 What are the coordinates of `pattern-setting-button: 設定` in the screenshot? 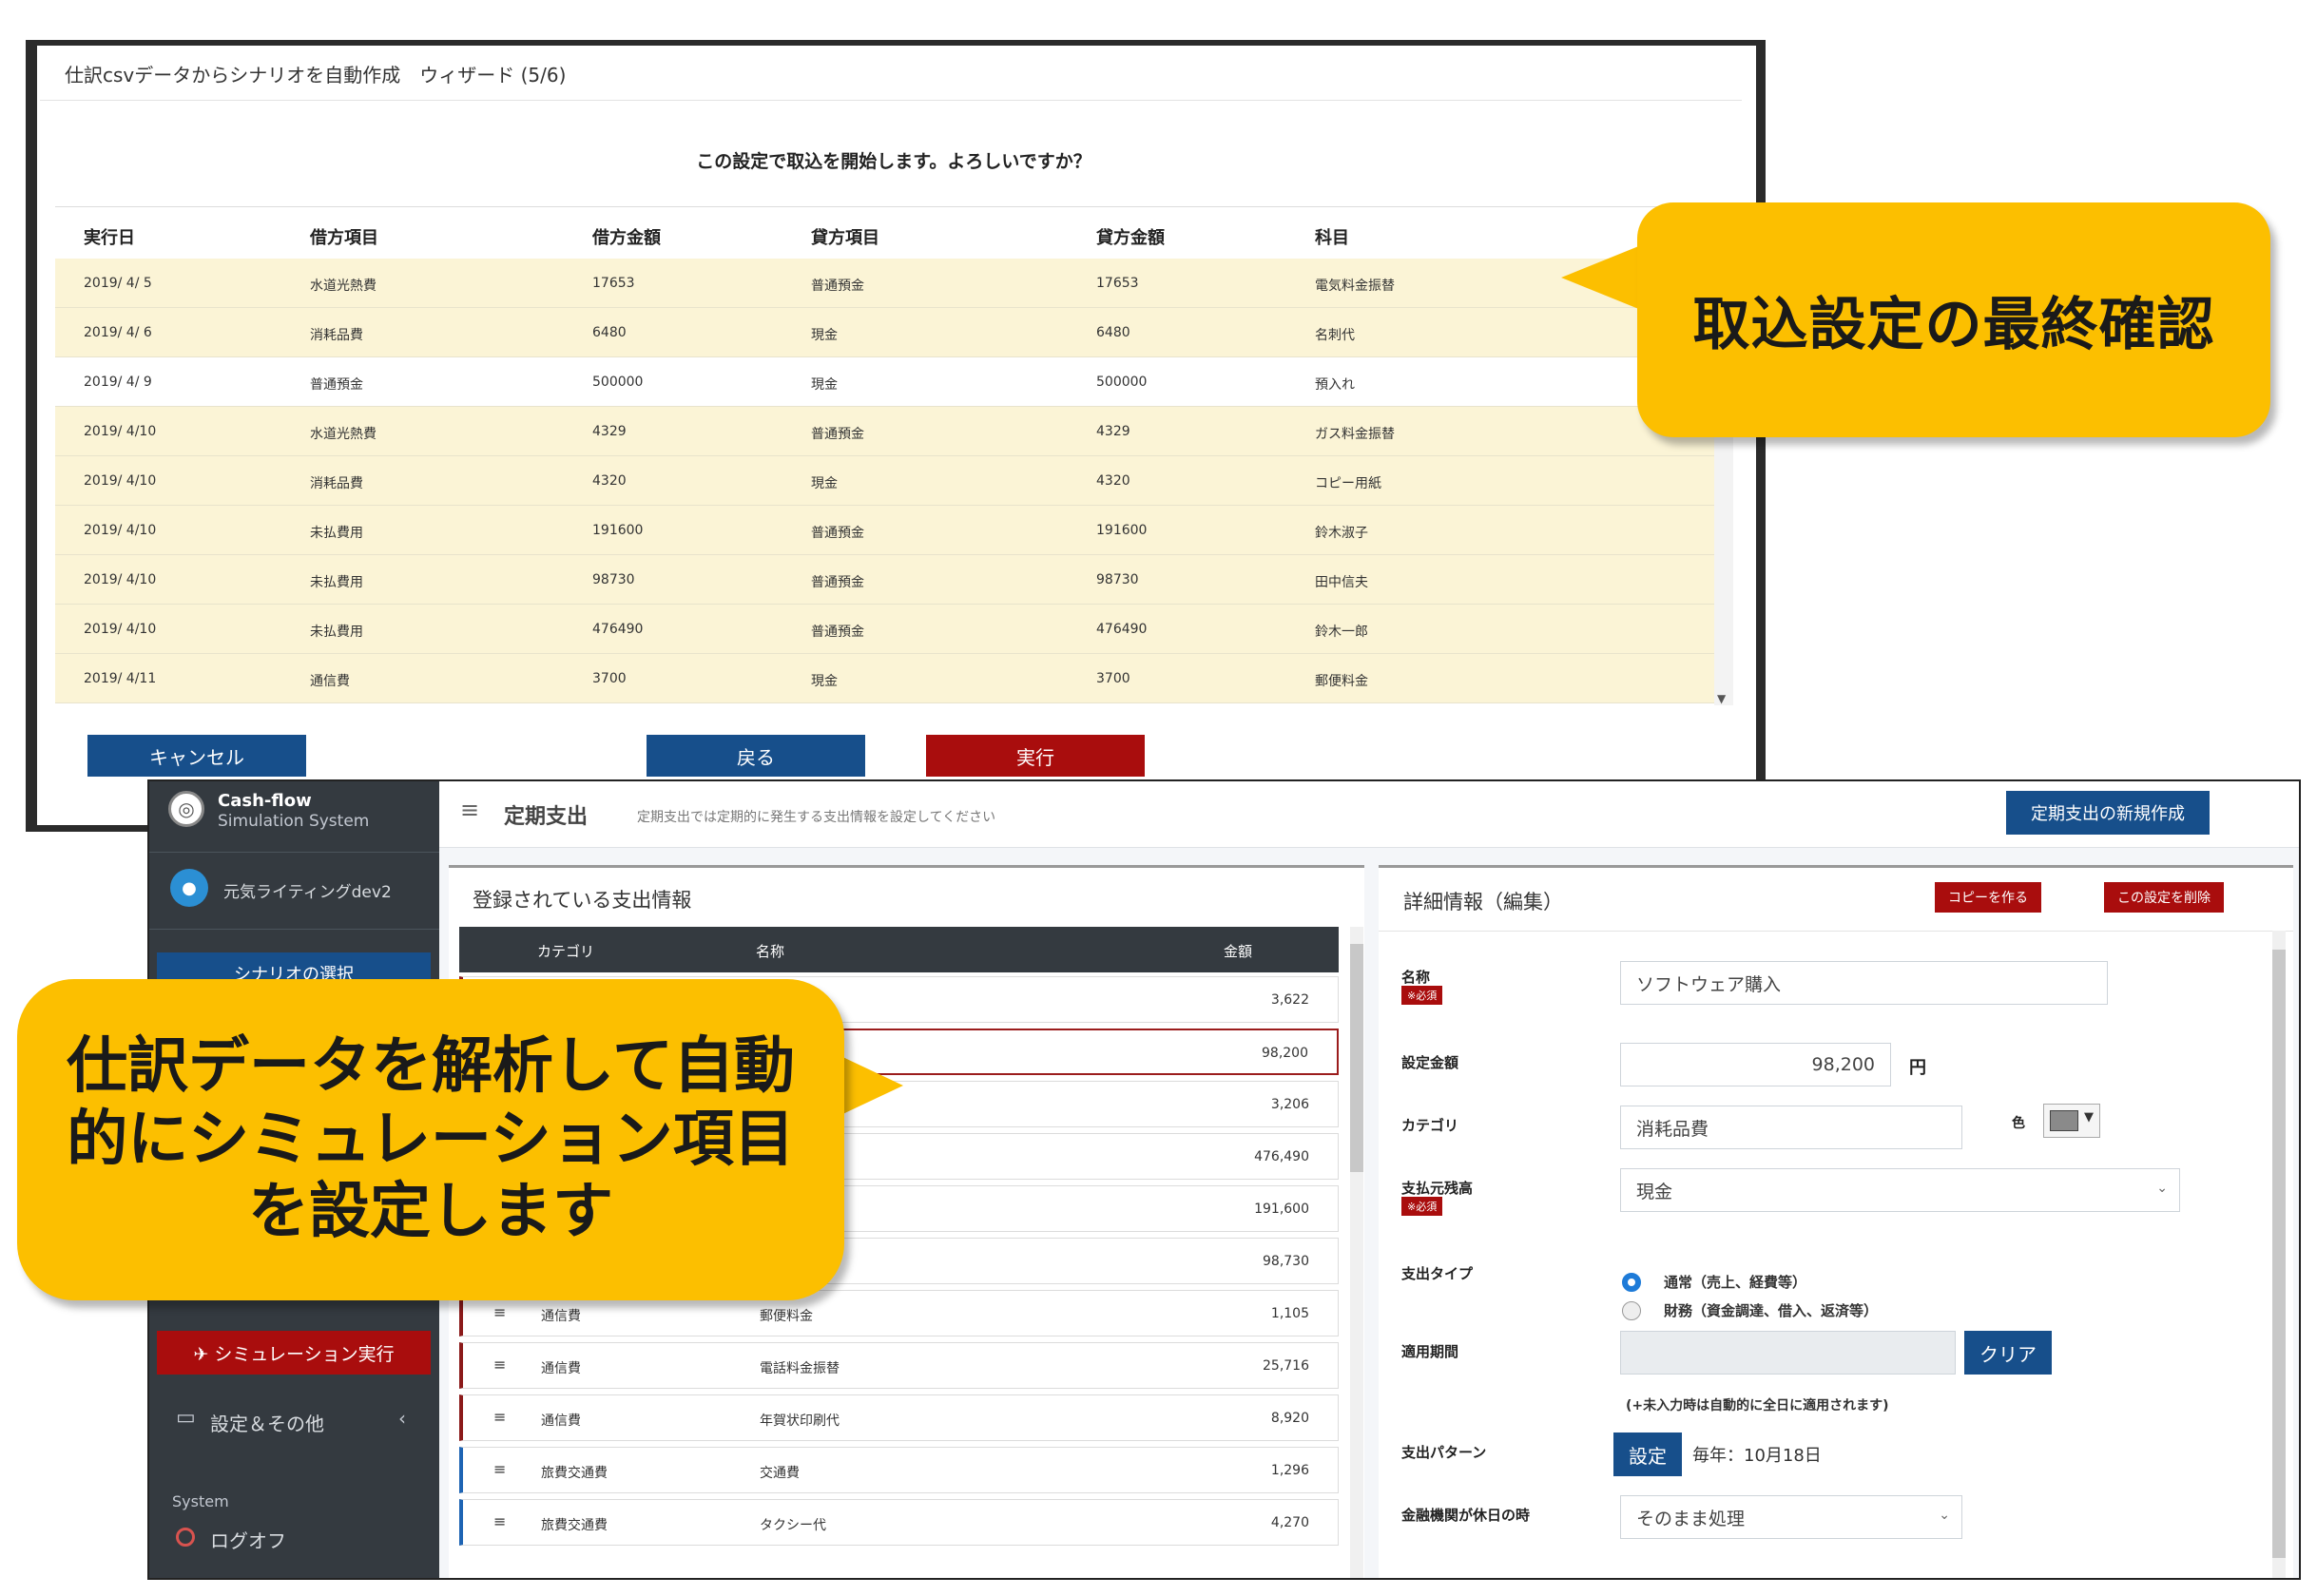 It's located at (1648, 1454).